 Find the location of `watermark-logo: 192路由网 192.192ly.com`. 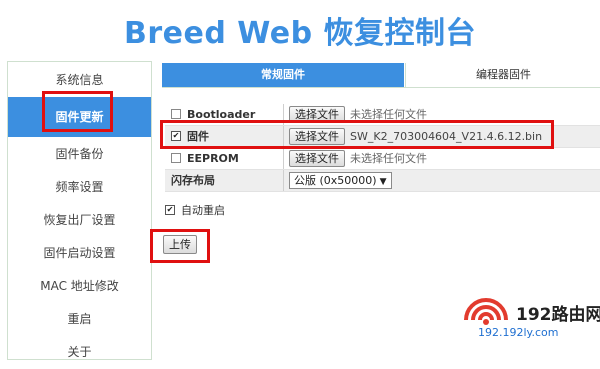

watermark-logo: 192路由网 192.192ly.com is located at coordinates (529, 326).